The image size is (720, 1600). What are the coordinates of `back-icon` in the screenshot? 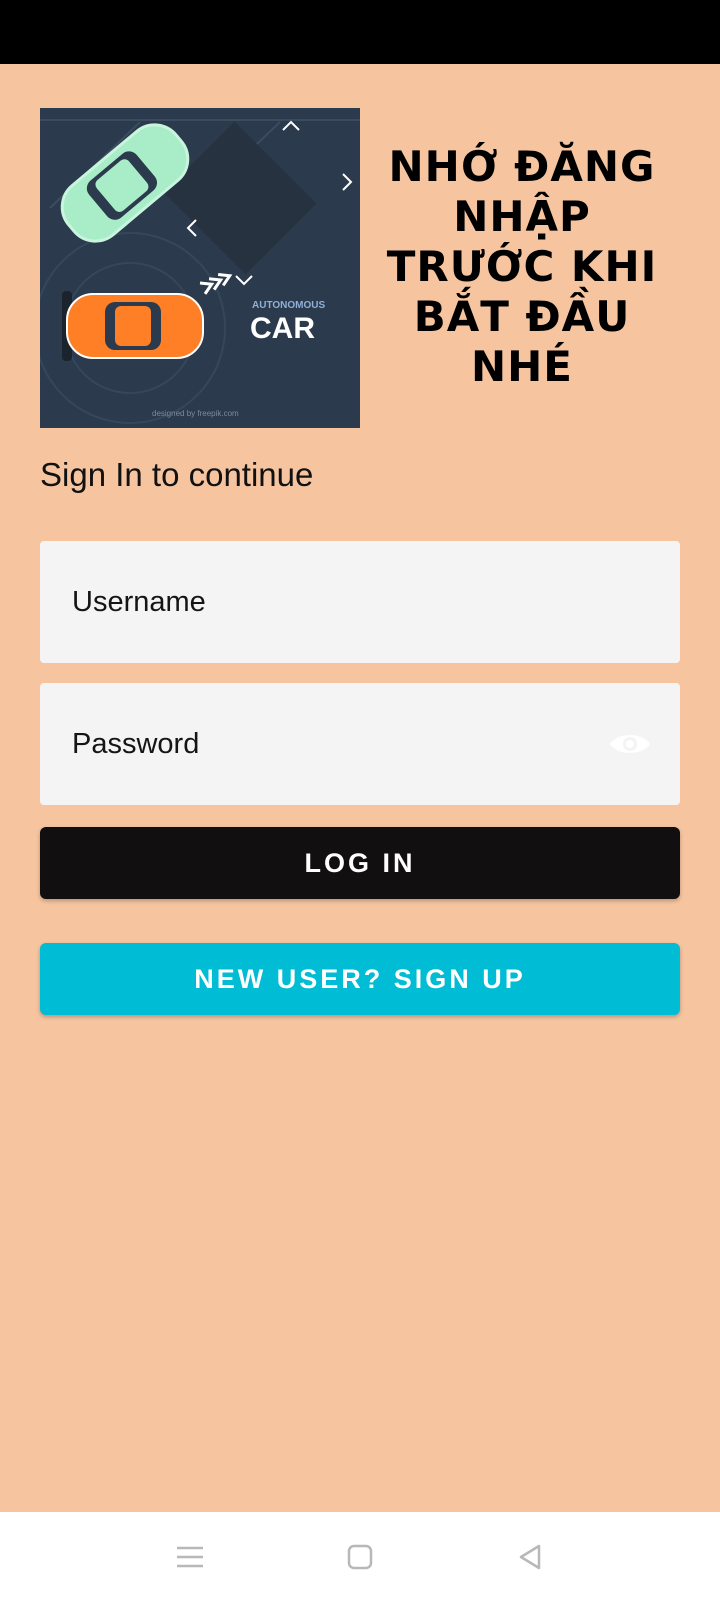 It's located at (530, 1557).